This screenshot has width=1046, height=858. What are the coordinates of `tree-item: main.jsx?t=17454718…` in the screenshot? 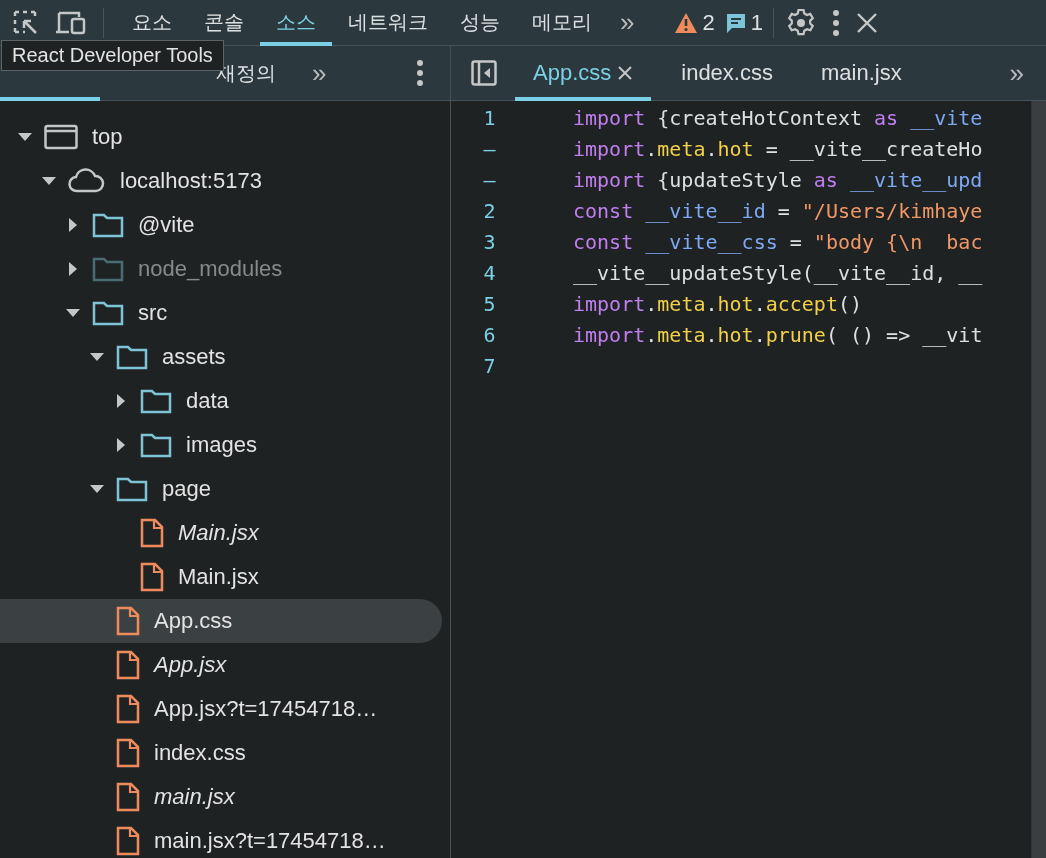 It's located at (221, 838).